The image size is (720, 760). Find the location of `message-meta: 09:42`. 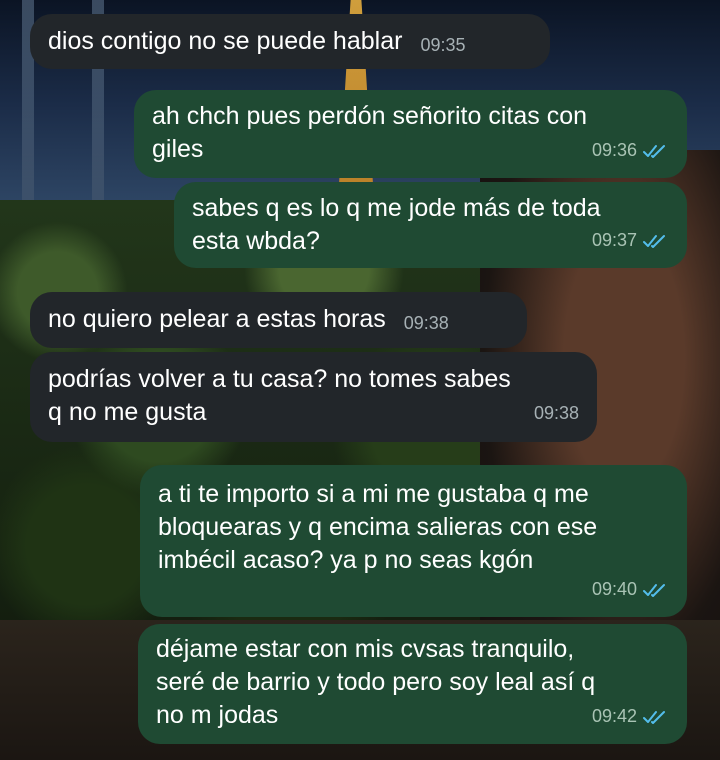

message-meta: 09:42 is located at coordinates (630, 716).